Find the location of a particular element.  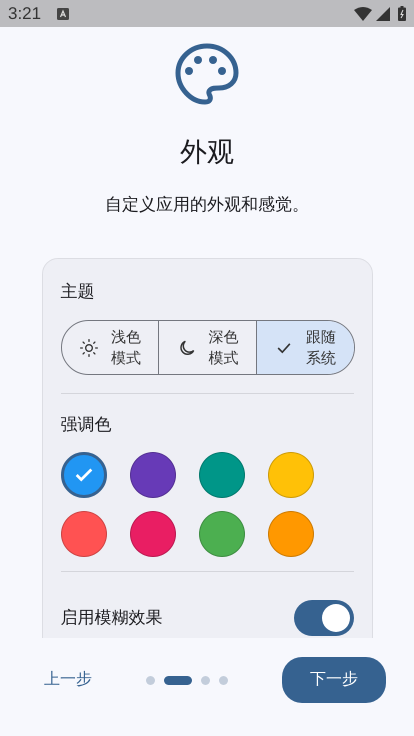

blur-switch is located at coordinates (324, 618).